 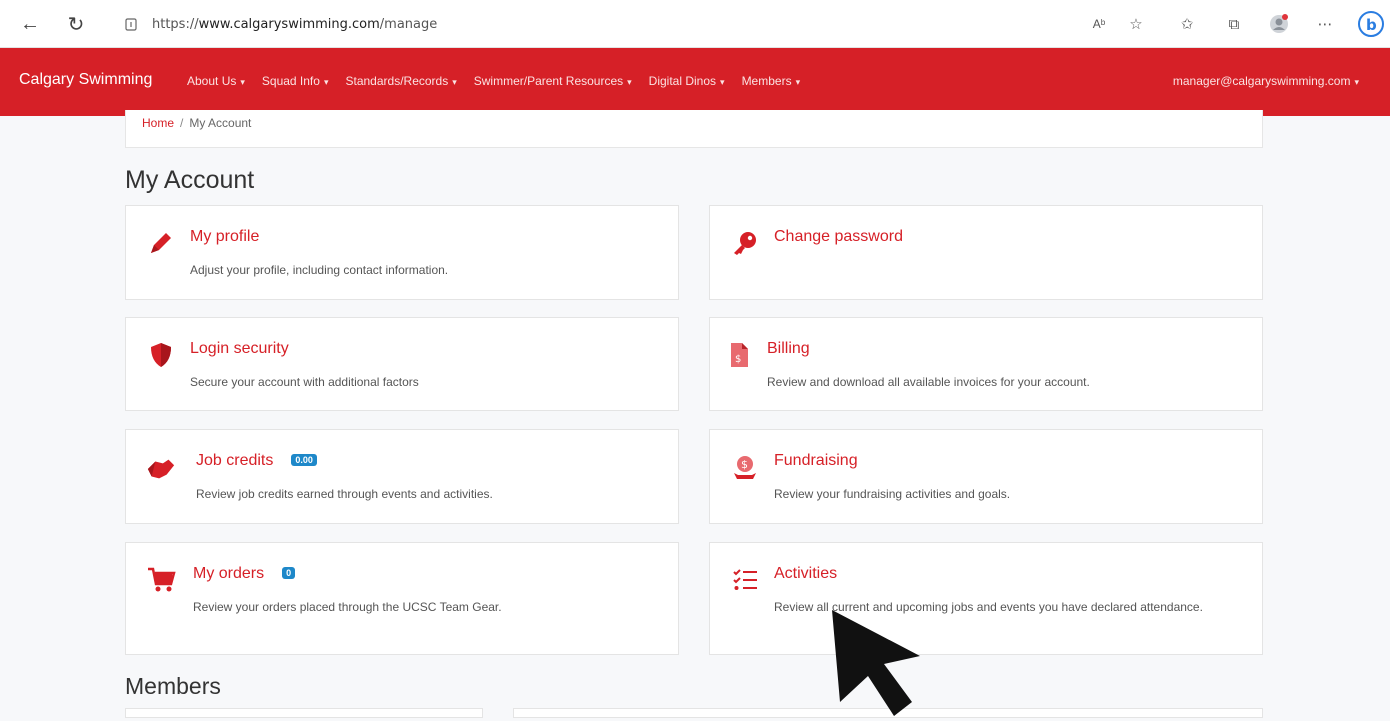 I want to click on site-brand: Calgary Swimming, so click(x=85, y=80).